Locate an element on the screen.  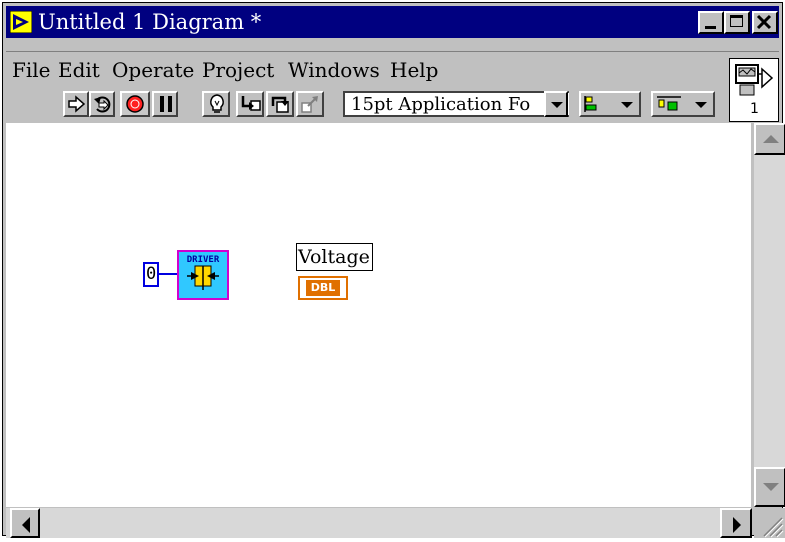
scroll-left-button is located at coordinates (25, 523).